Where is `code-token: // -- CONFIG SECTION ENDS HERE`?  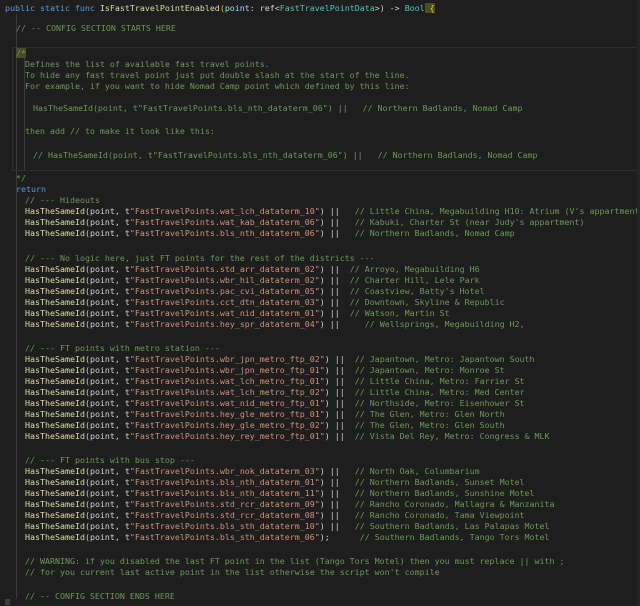
code-token: // -- CONFIG SECTION ENDS HERE is located at coordinates (100, 596).